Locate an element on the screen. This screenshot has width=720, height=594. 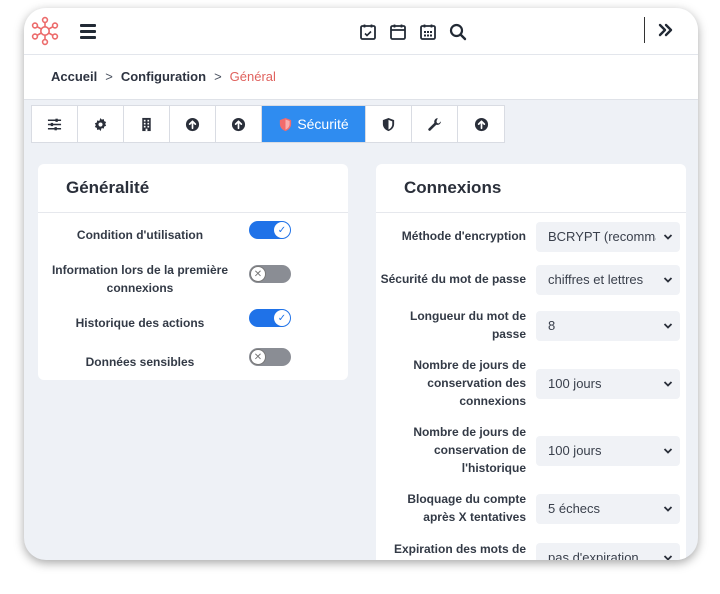
building-icon is located at coordinates (146, 124).